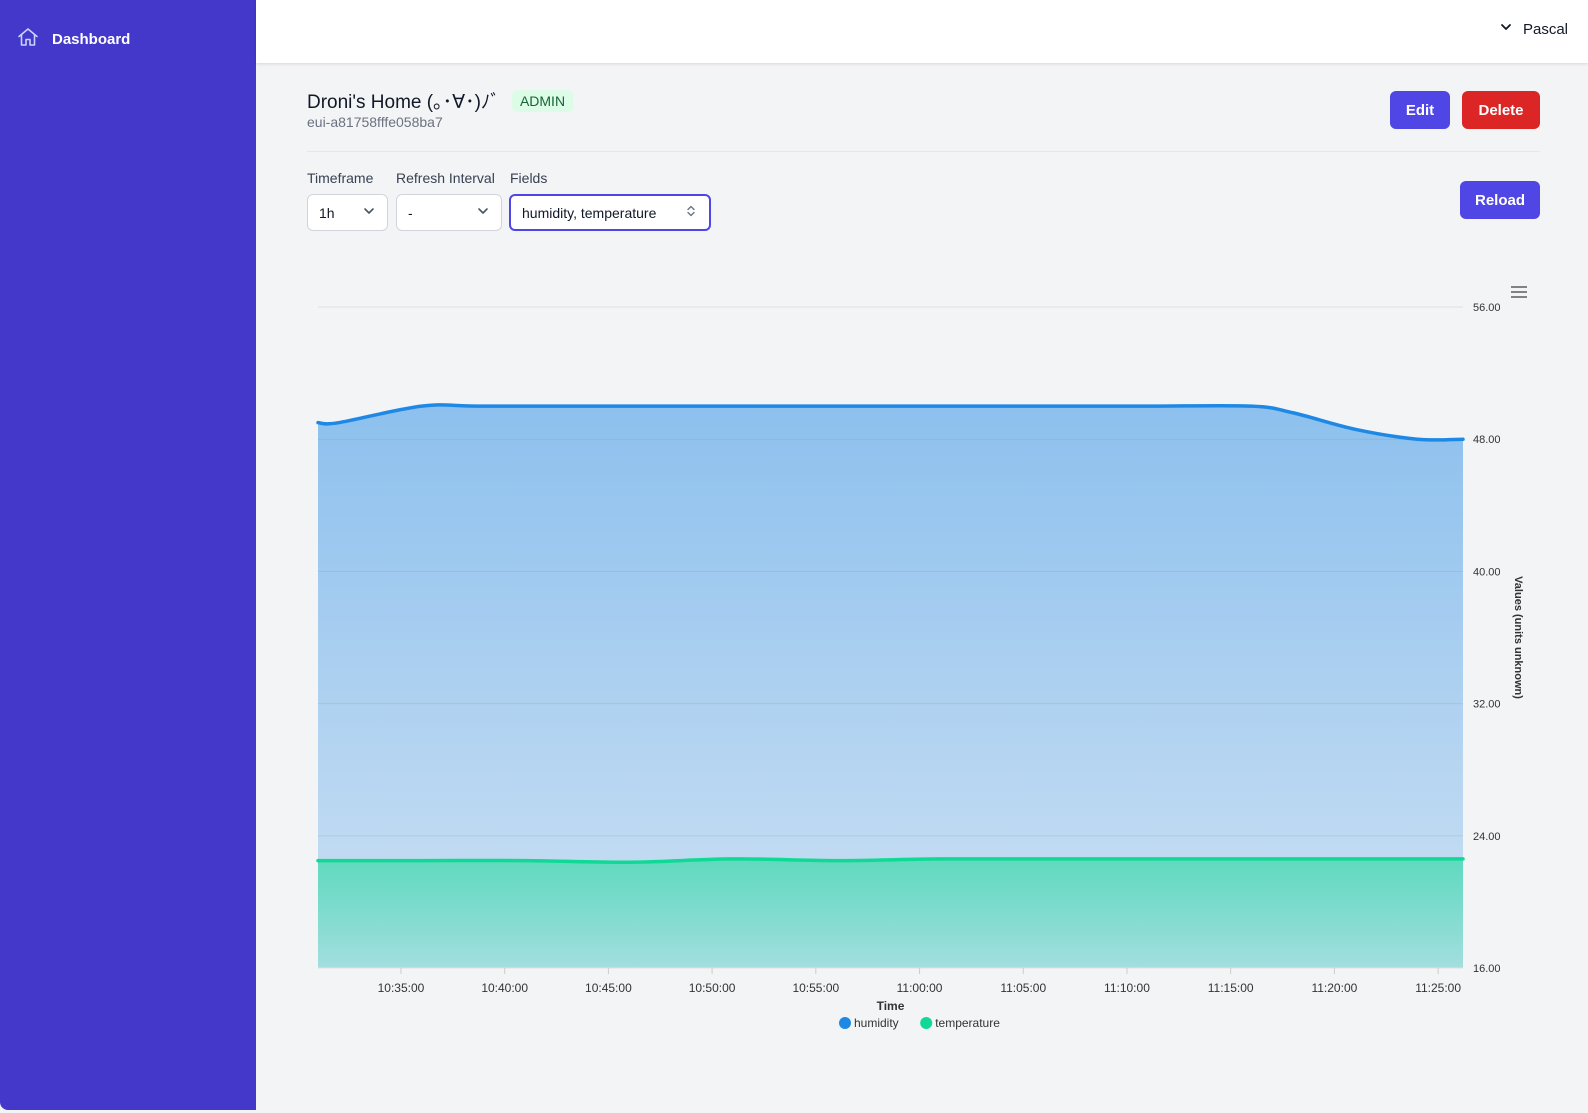  I want to click on fields-select: humidity, temperature, so click(610, 212).